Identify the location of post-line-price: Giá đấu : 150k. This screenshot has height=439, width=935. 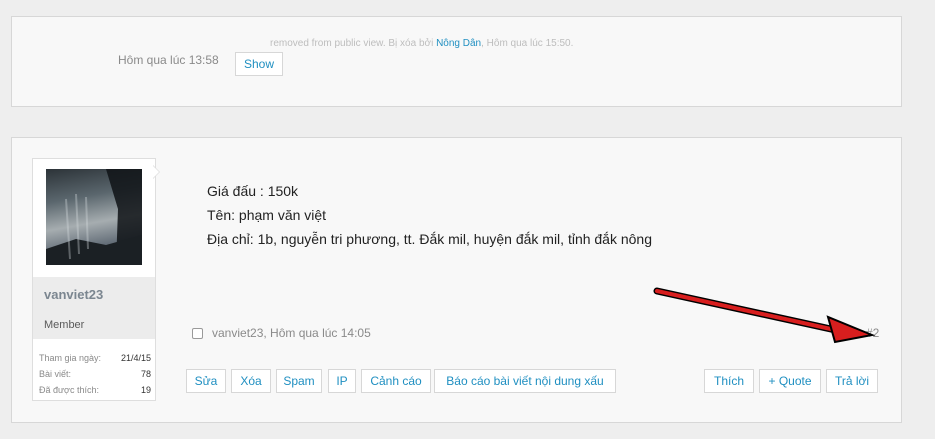
(253, 191).